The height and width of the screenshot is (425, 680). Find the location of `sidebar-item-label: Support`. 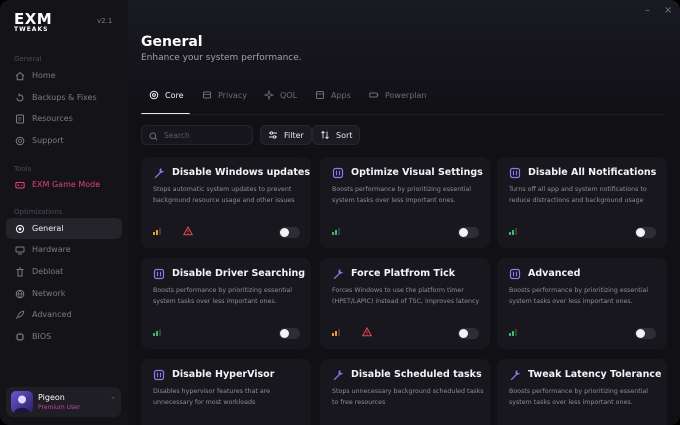

sidebar-item-label: Support is located at coordinates (48, 140).